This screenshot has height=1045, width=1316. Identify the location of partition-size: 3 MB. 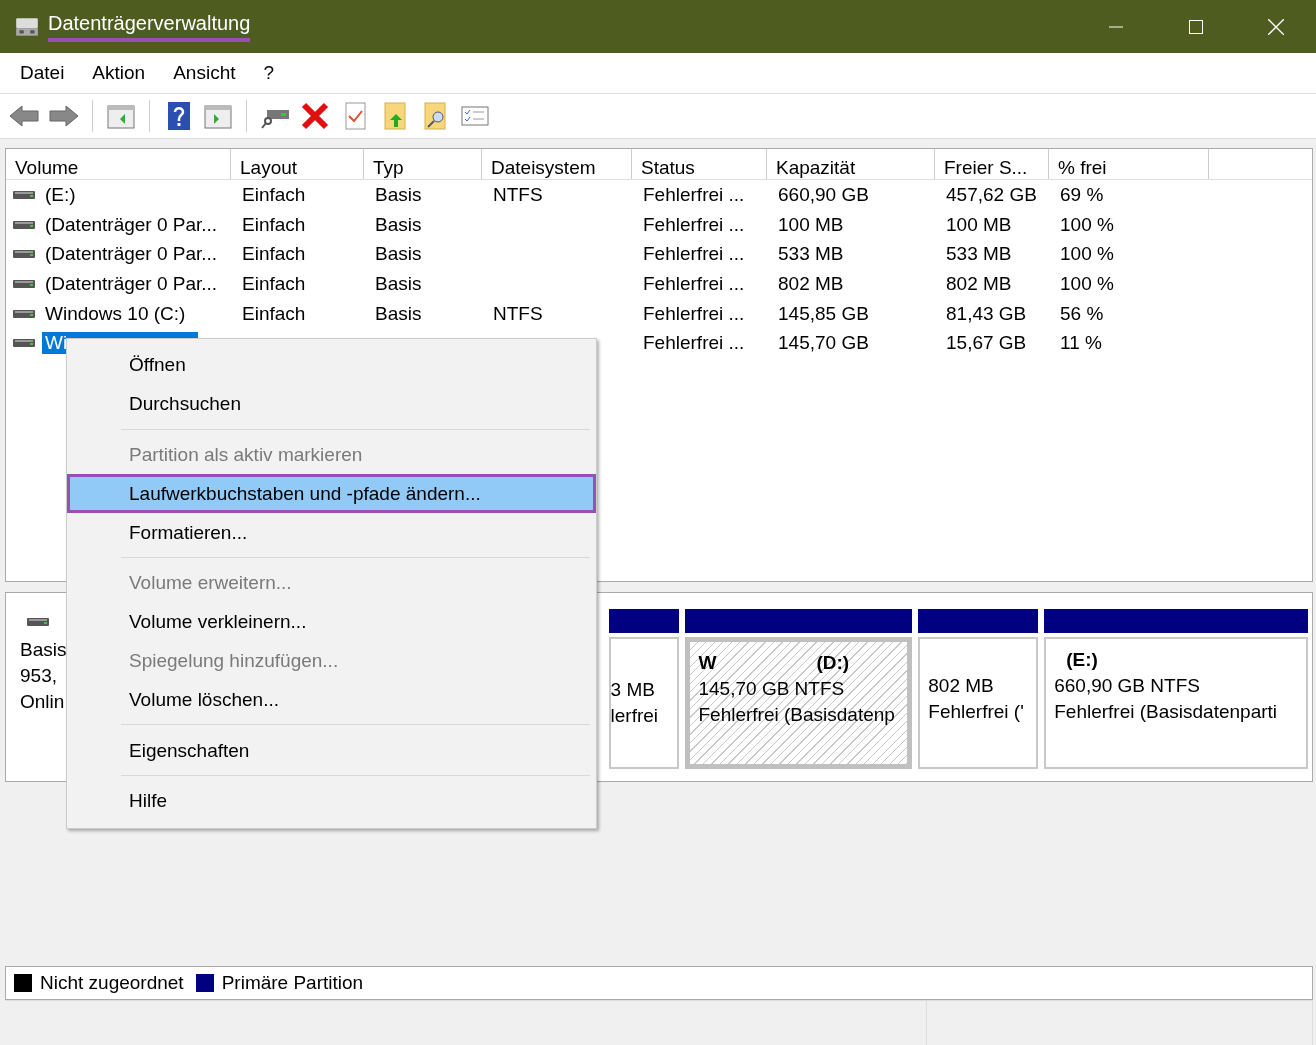
(633, 690).